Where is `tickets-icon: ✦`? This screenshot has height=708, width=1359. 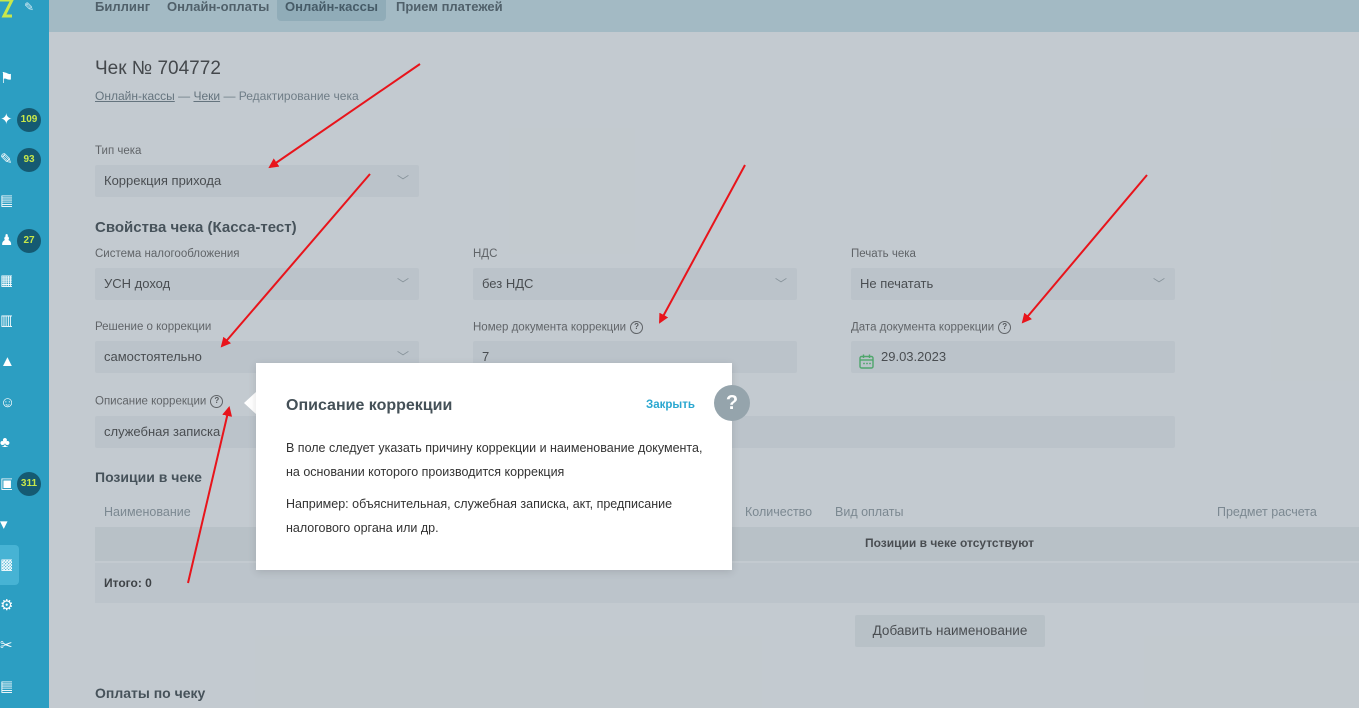
tickets-icon: ✦ is located at coordinates (6, 120).